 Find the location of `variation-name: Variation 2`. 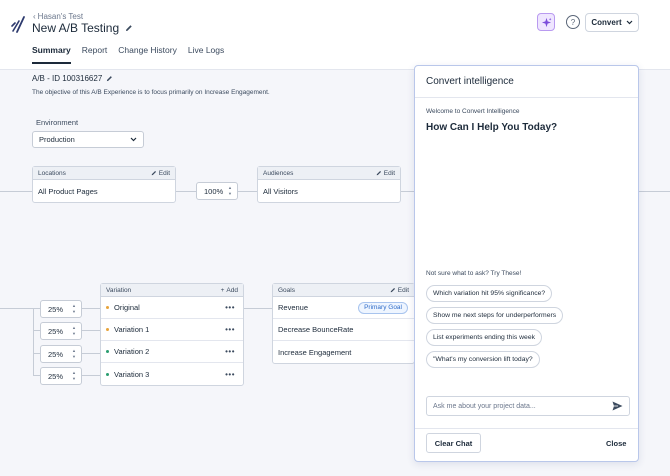

variation-name: Variation 2 is located at coordinates (132, 351).